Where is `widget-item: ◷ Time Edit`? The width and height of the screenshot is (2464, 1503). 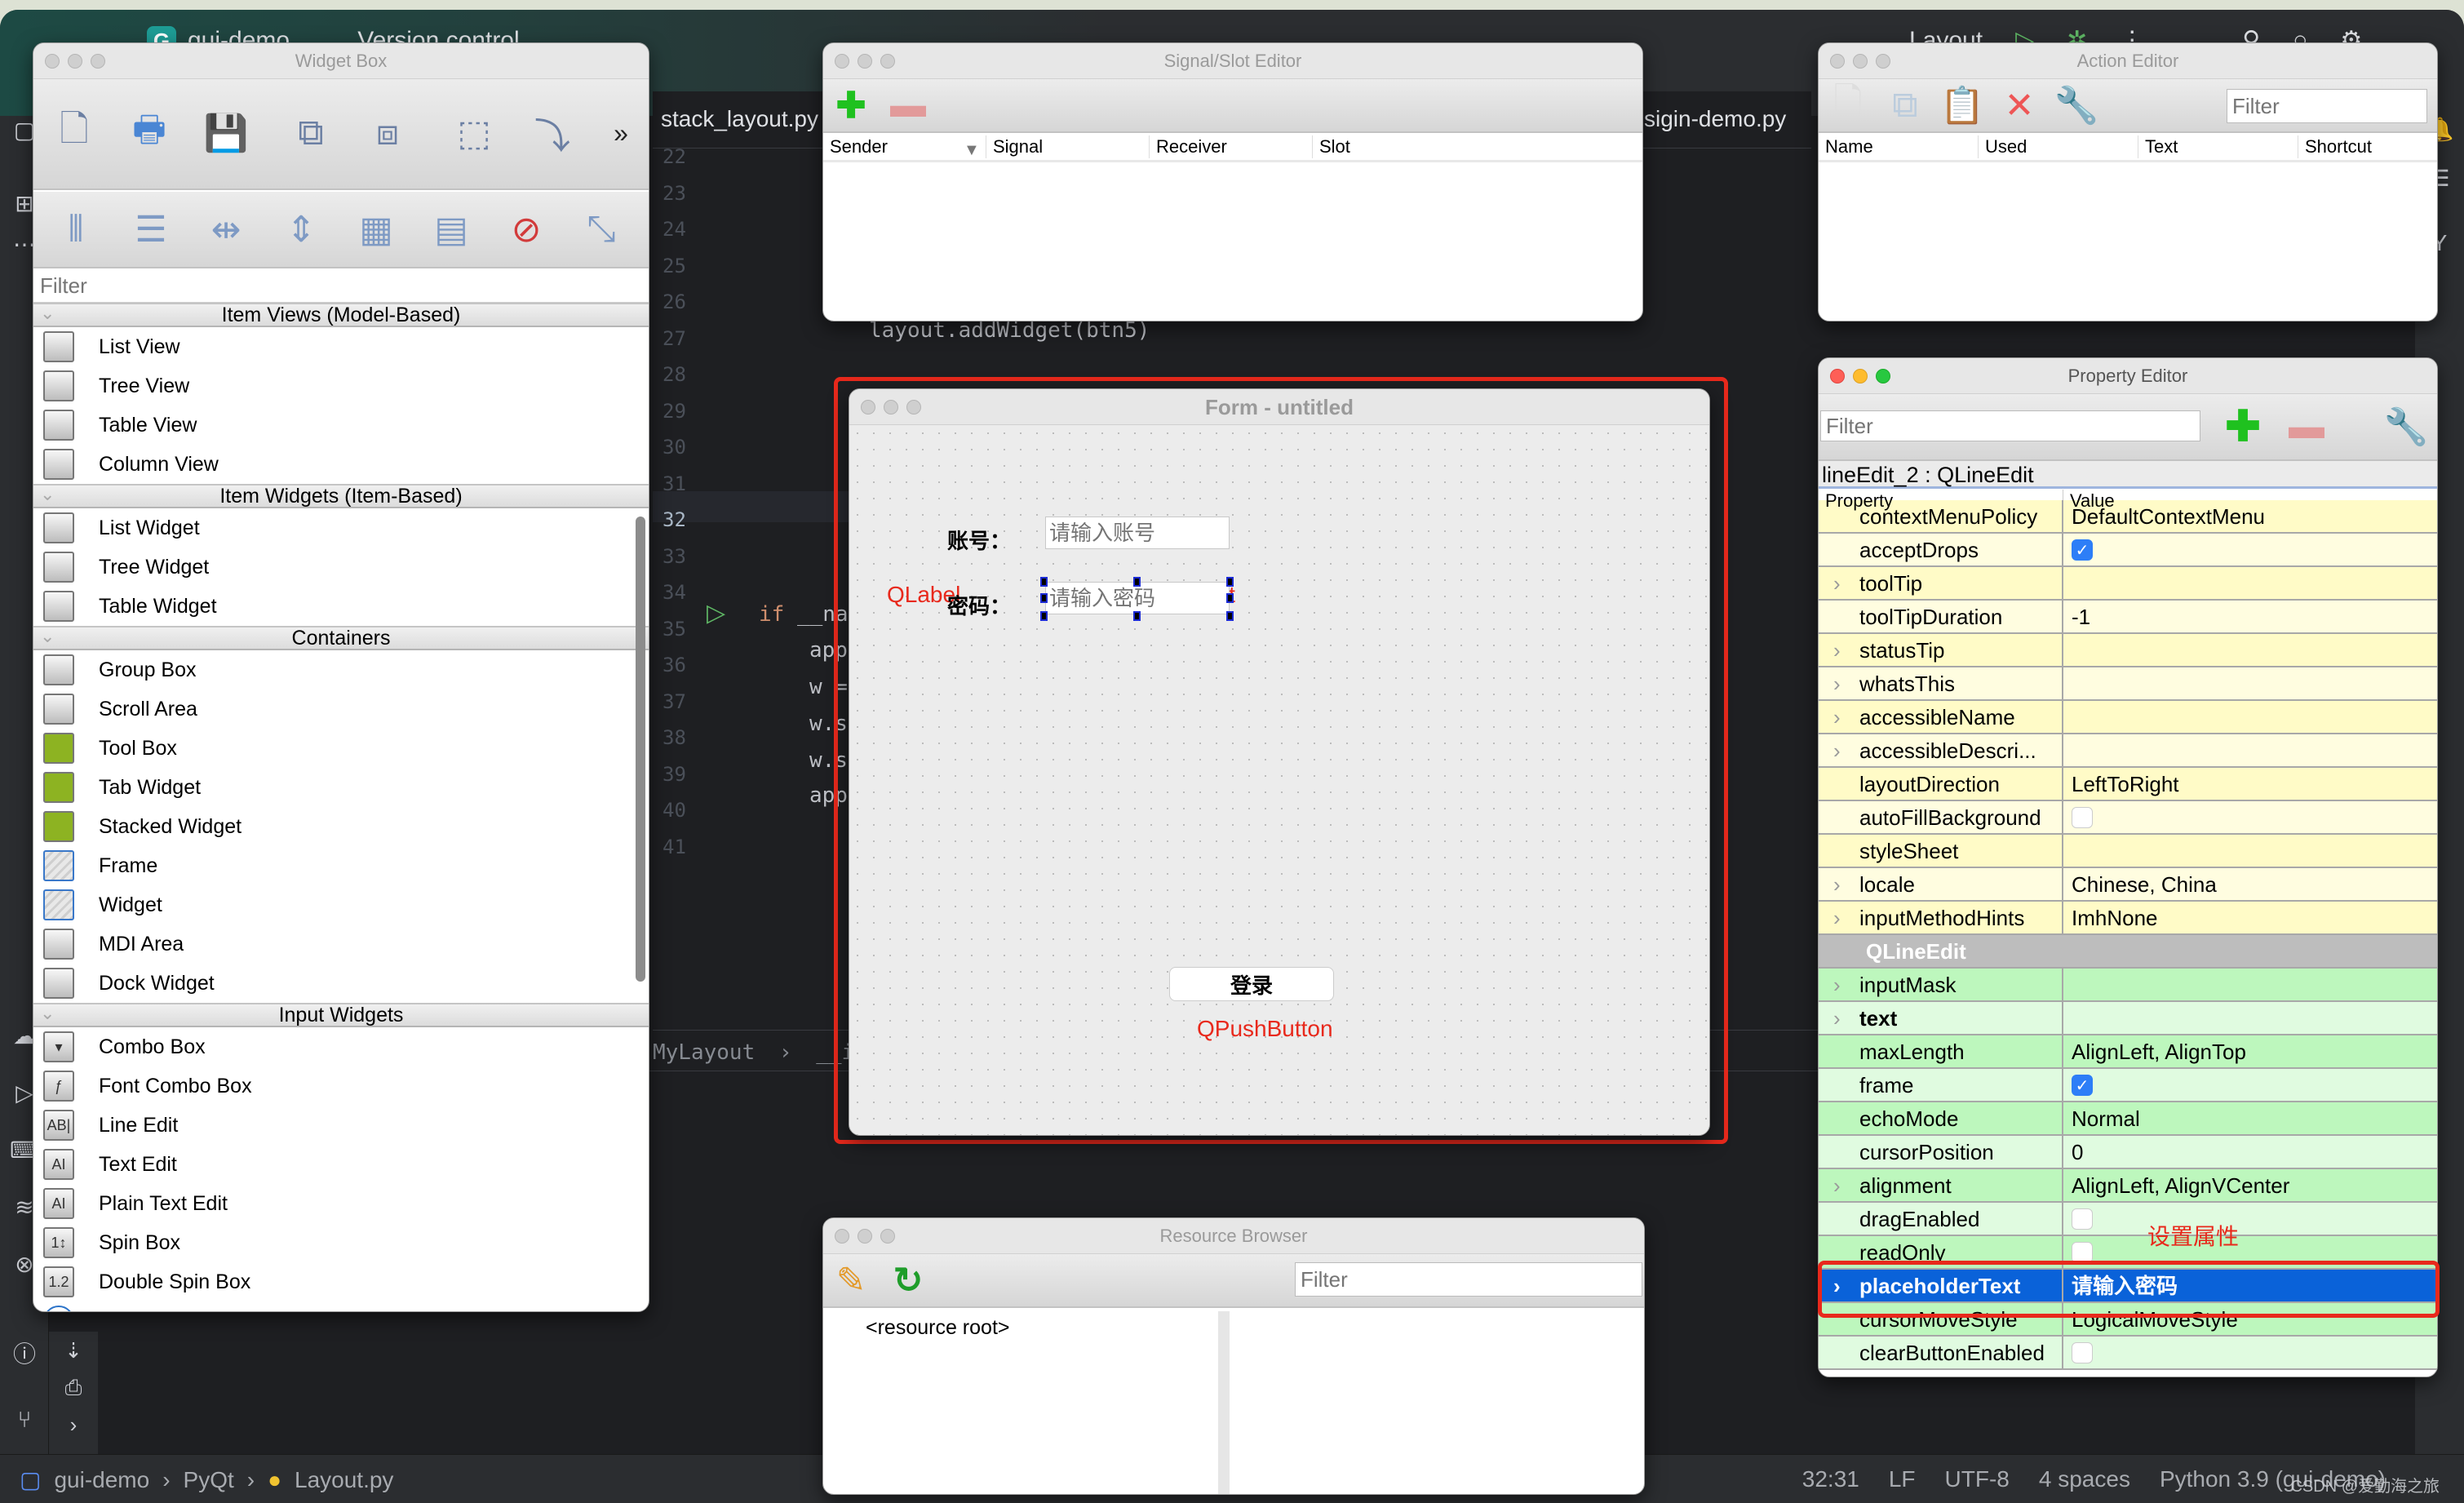
widget-item: ◷ Time Edit is located at coordinates (341, 1306).